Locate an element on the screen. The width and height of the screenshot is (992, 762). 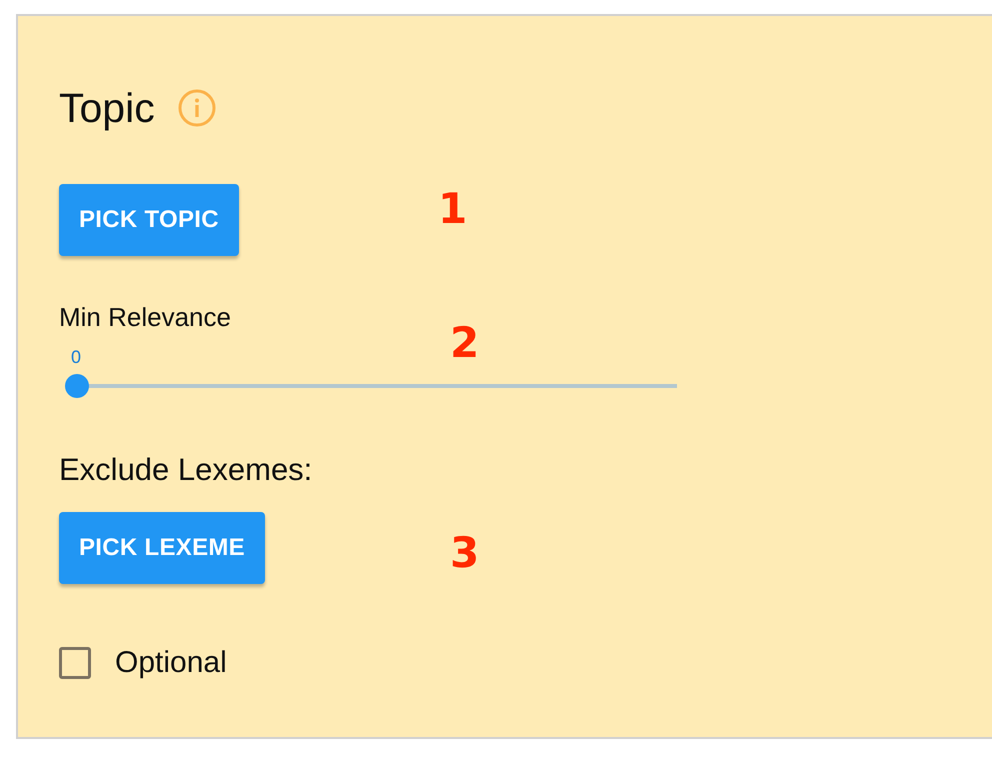
slider-thumb is located at coordinates (77, 386).